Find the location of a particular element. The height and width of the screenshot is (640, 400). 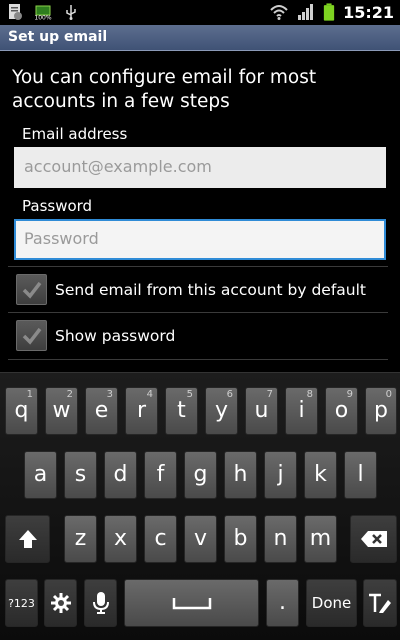

password-label: Password is located at coordinates (57, 206).